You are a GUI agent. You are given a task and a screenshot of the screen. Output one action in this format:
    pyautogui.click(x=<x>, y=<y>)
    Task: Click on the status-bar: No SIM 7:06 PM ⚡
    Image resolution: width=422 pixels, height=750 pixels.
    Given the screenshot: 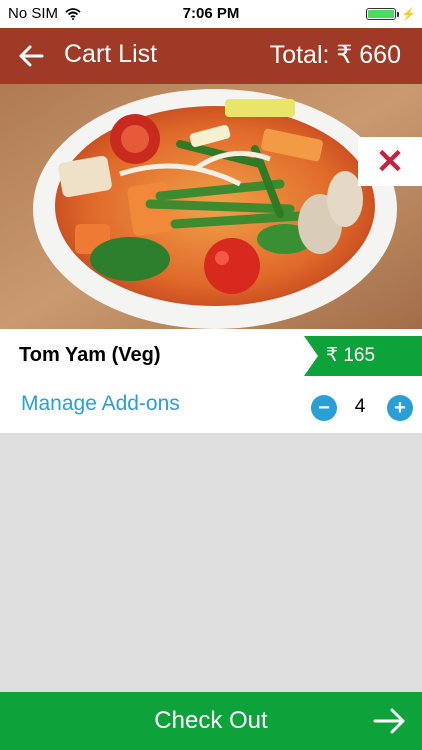 What is the action you would take?
    pyautogui.click(x=211, y=14)
    